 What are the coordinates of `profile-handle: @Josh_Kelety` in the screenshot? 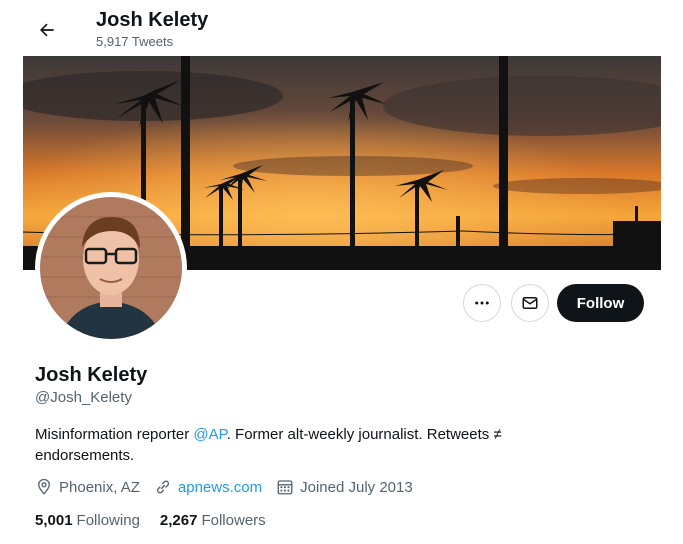 It's located at (83, 397).